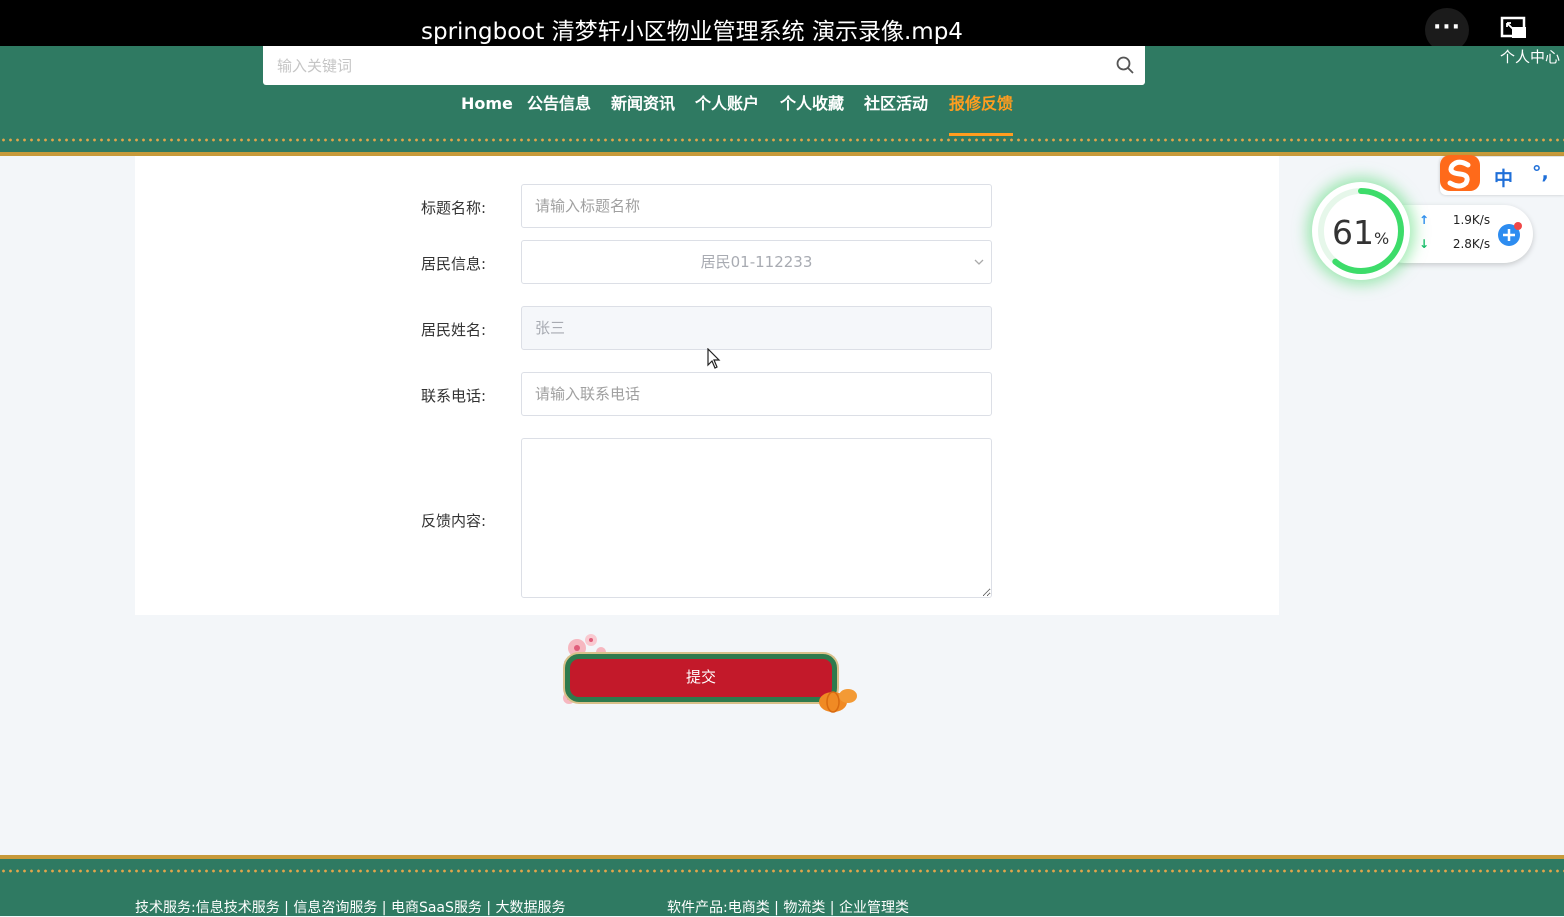  Describe the element at coordinates (812, 114) in the screenshot. I see `nav-item-favorites: 个人收藏` at that location.